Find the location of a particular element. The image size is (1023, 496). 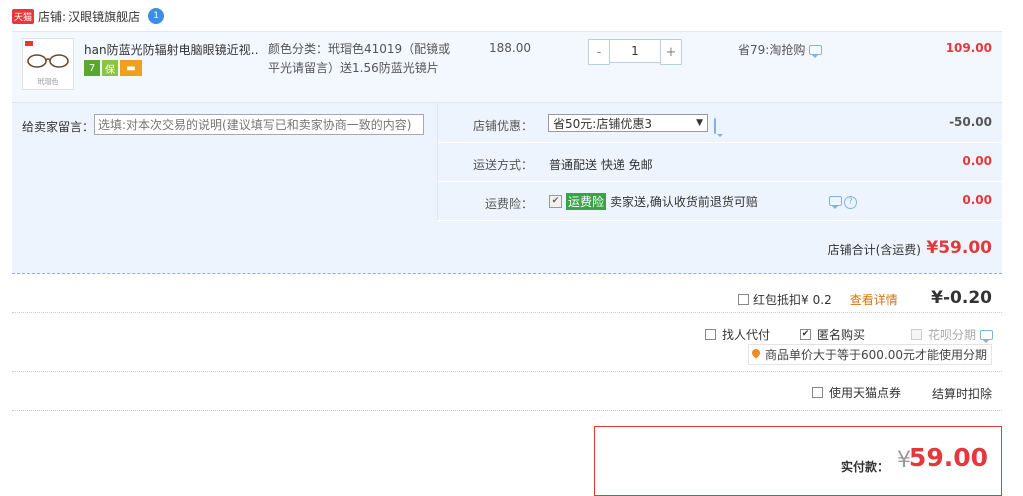

proxy-pay-option: 找人代付 is located at coordinates (737, 334).